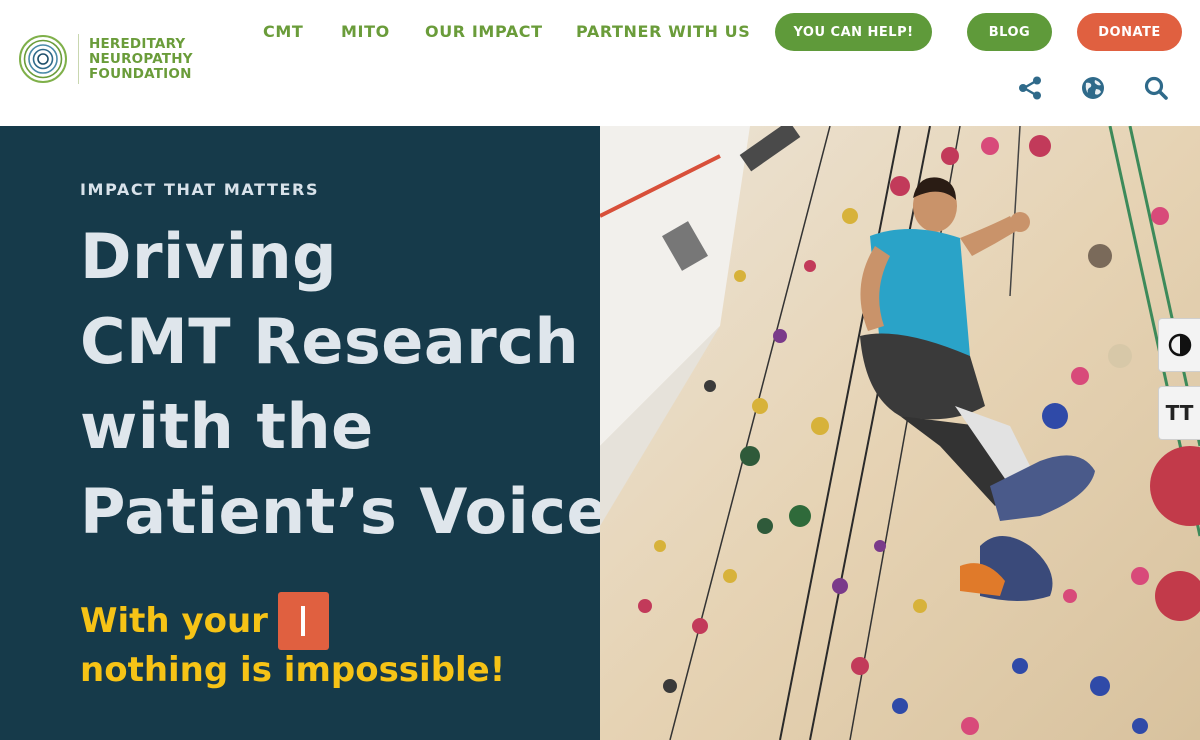 The image size is (1200, 740). What do you see at coordinates (1156, 88) in the screenshot?
I see `search-icon` at bounding box center [1156, 88].